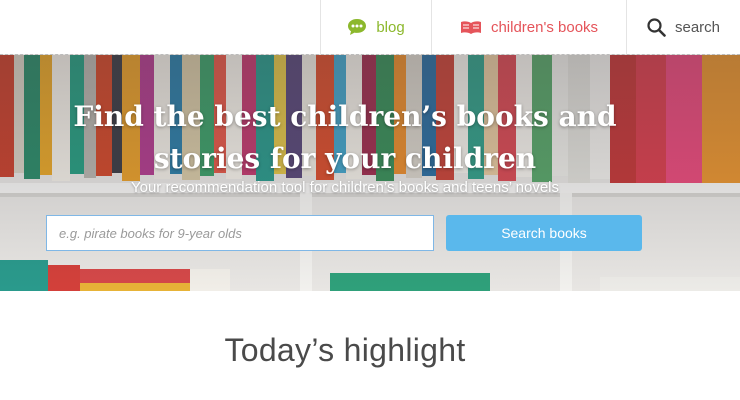 The height and width of the screenshot is (400, 740). I want to click on nav-childrens-books-link: children's books, so click(528, 27).